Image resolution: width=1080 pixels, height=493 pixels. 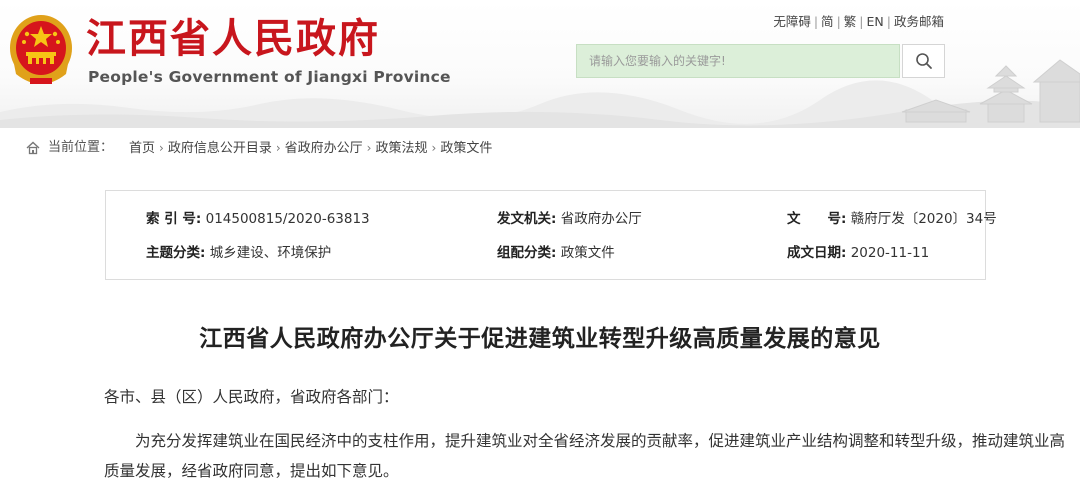 I want to click on meta-value: 赣府厅发〔2020〕34号, so click(x=923, y=219).